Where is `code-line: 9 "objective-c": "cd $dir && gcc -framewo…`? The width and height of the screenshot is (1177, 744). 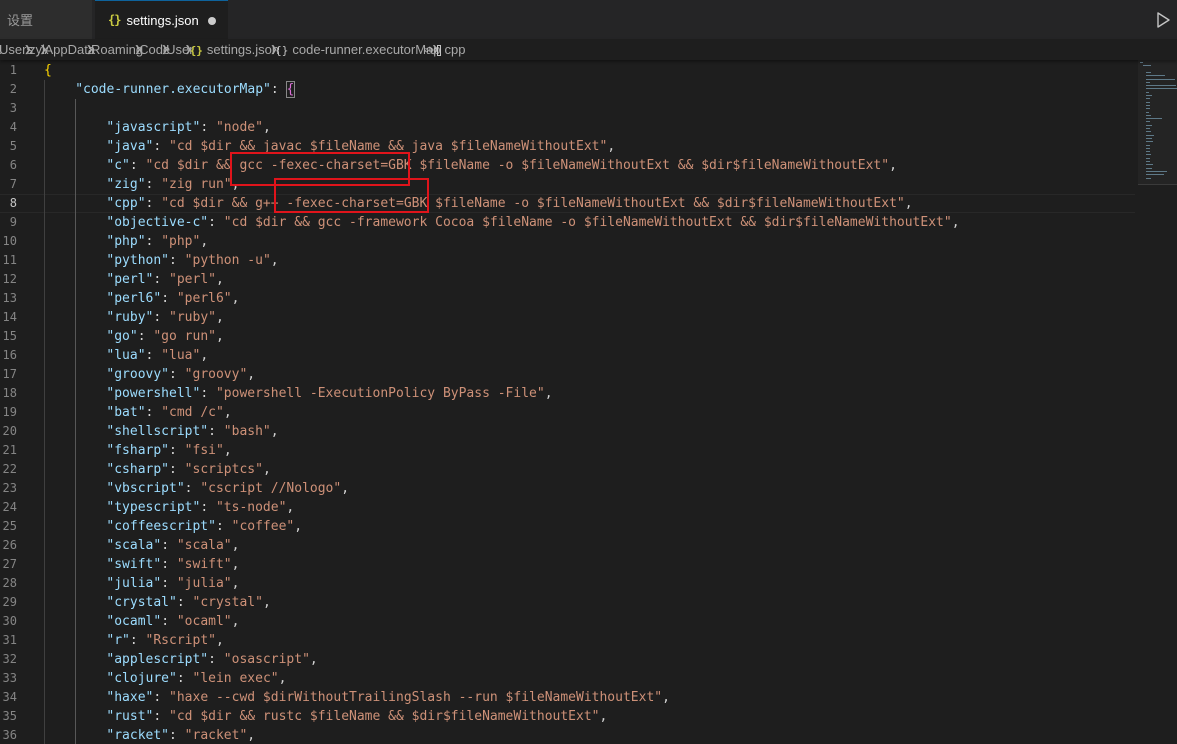 code-line: 9 "objective-c": "cd $dir && gcc -framewo… is located at coordinates (567, 222).